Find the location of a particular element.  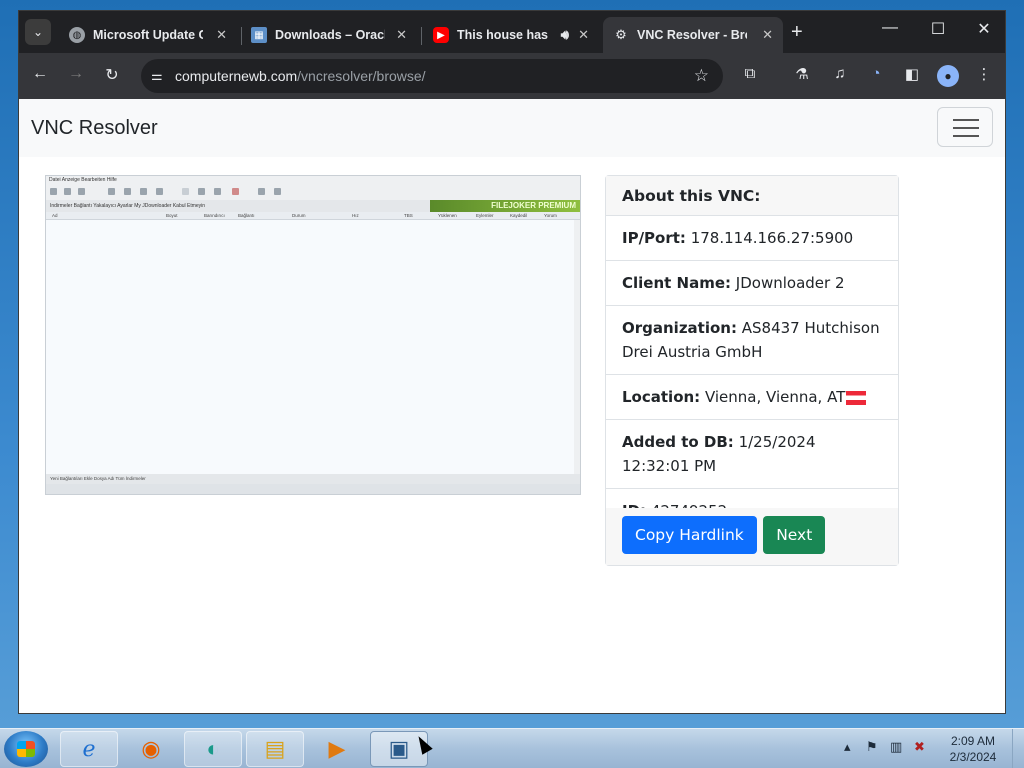

close-window-button: ✕ is located at coordinates (984, 29).